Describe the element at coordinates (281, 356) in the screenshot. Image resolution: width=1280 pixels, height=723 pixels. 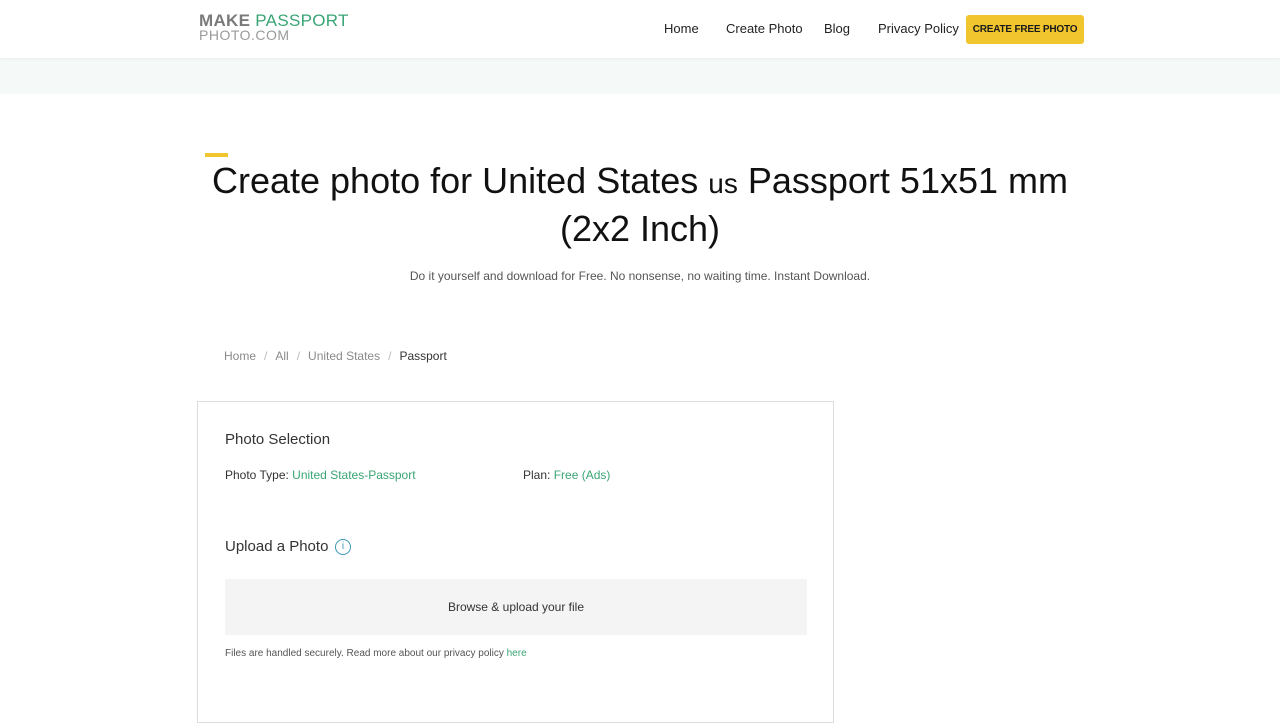
I see `breadcrumb-all: All` at that location.